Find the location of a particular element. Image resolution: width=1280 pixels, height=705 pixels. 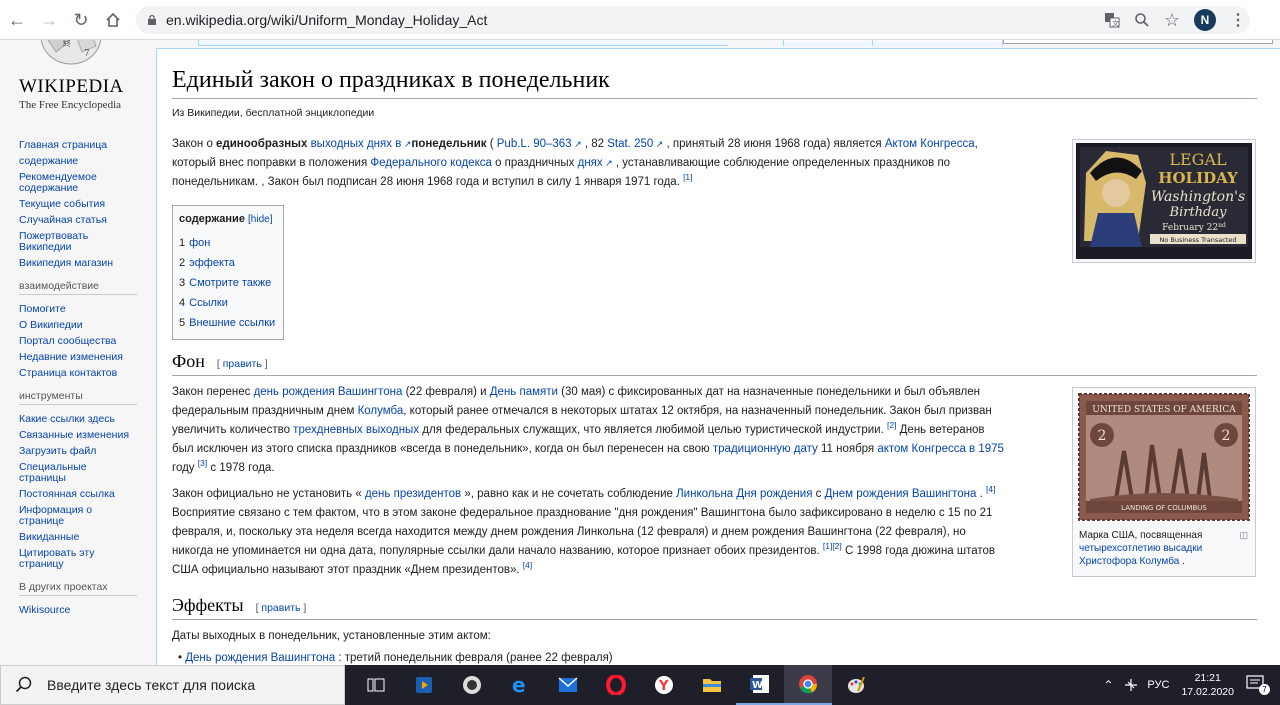

wiki-search-input is located at coordinates (1138, 42).